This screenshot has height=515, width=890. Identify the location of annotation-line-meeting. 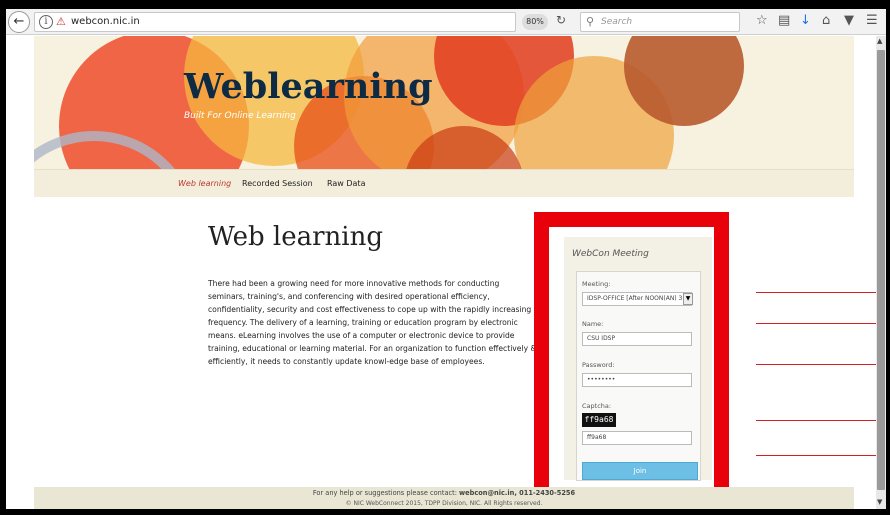
(816, 292).